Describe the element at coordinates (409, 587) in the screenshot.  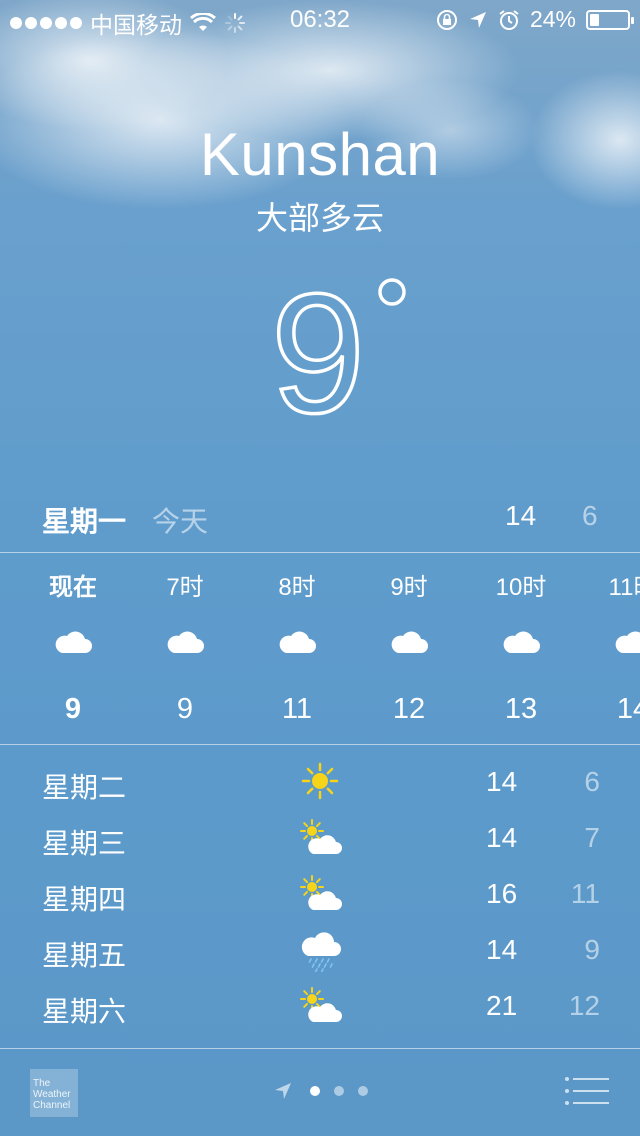
I see `hour-label: 9时` at that location.